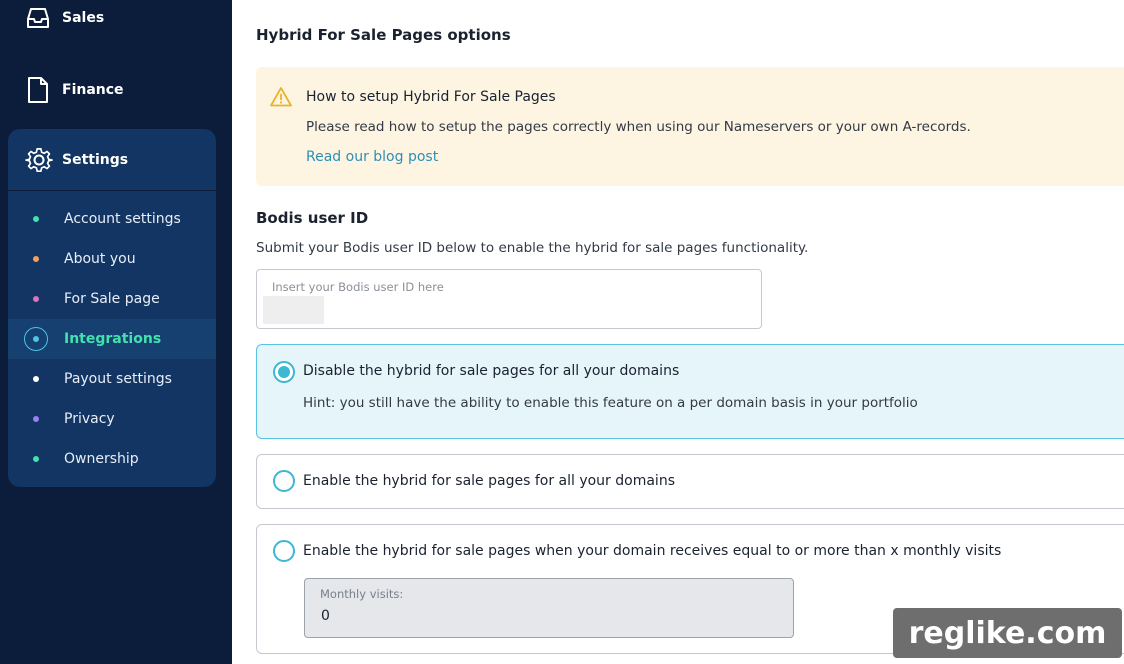 The width and height of the screenshot is (1124, 664). Describe the element at coordinates (358, 287) in the screenshot. I see `input-label: Insert your Bodis user ID here` at that location.